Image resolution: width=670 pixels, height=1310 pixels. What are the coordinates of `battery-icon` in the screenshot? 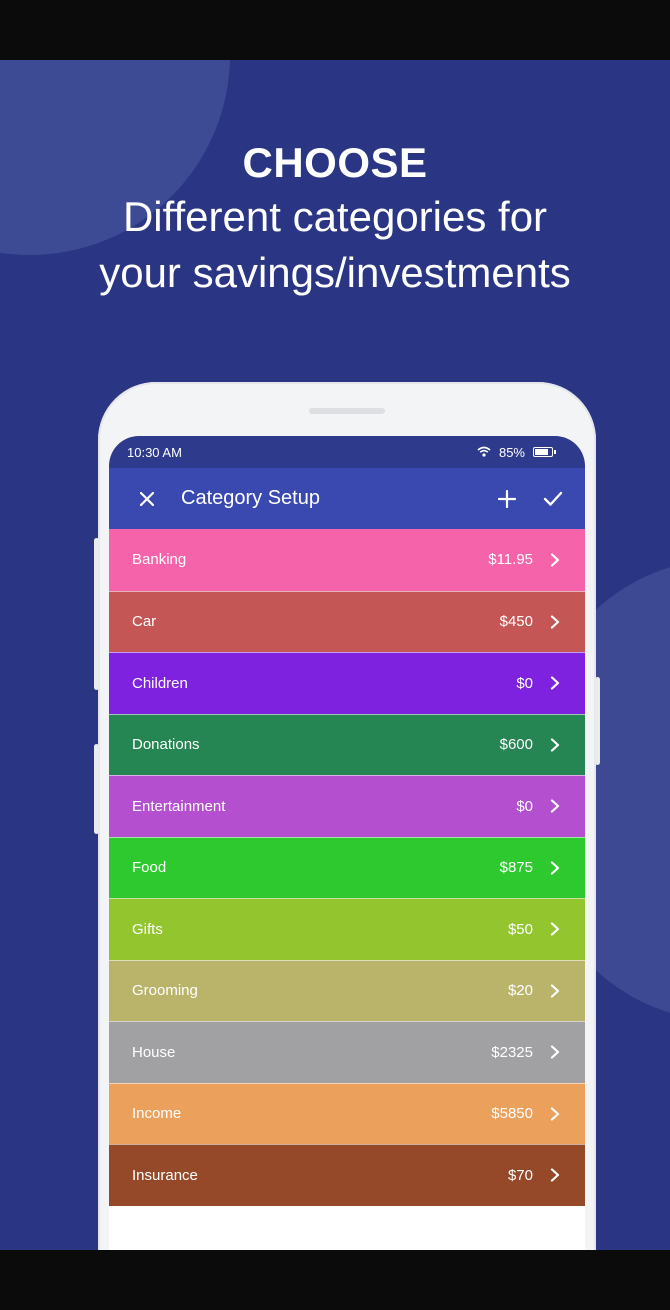 It's located at (544, 452).